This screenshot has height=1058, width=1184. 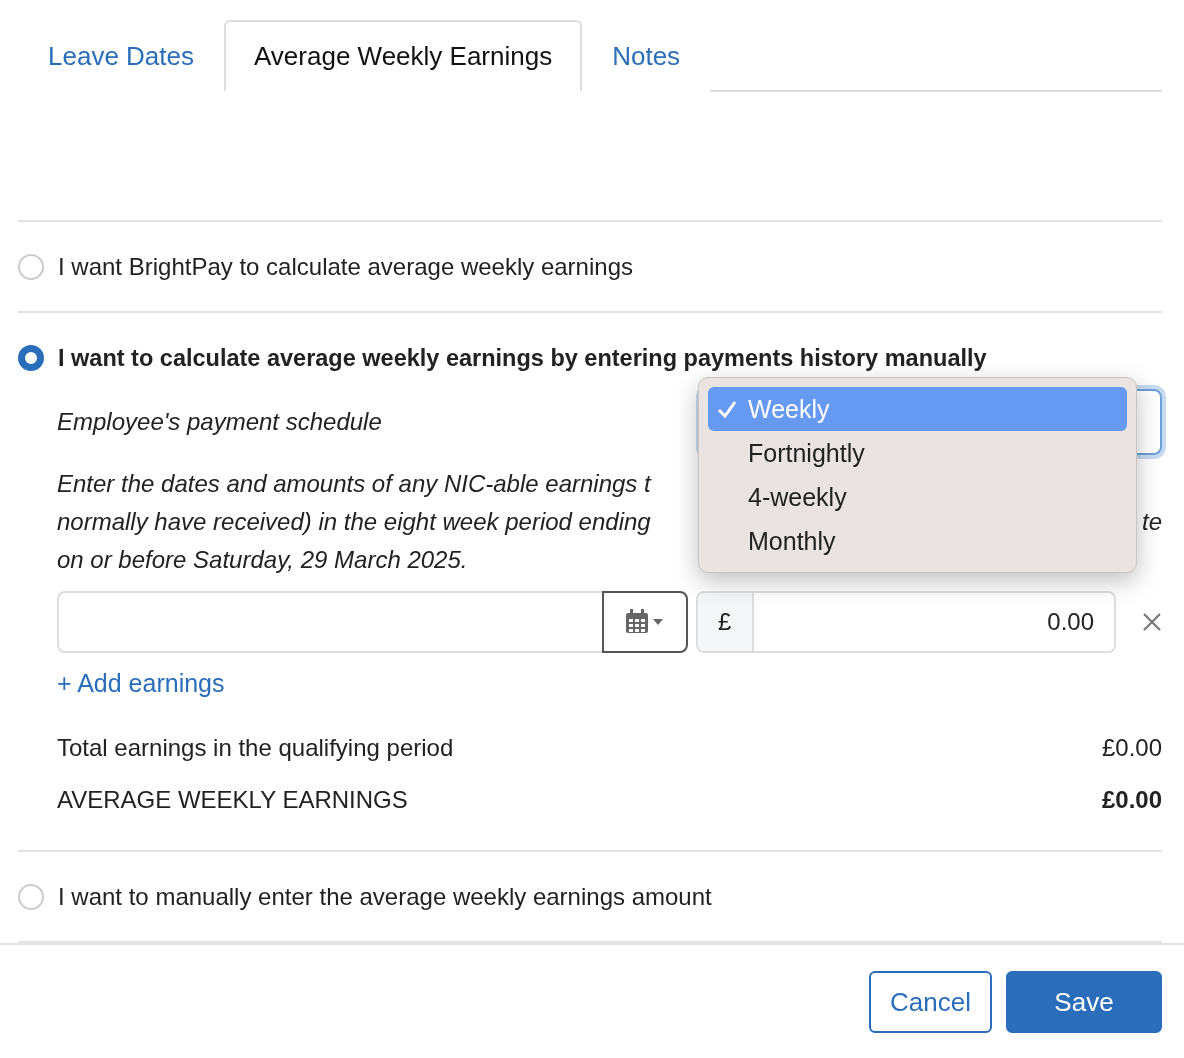 What do you see at coordinates (917, 497) in the screenshot?
I see `menu-item: 4-weekly` at bounding box center [917, 497].